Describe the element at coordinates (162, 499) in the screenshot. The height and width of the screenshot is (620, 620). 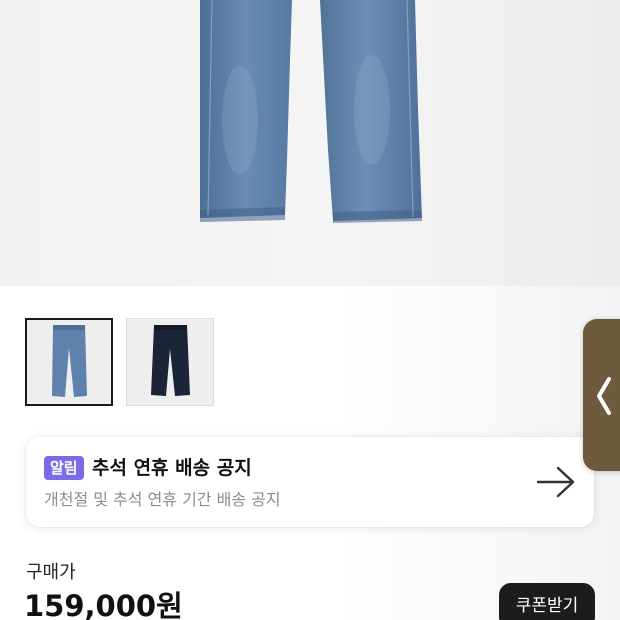
I see `notice-description: 개천절 및 추석 연휴 기간 배송 공지` at that location.